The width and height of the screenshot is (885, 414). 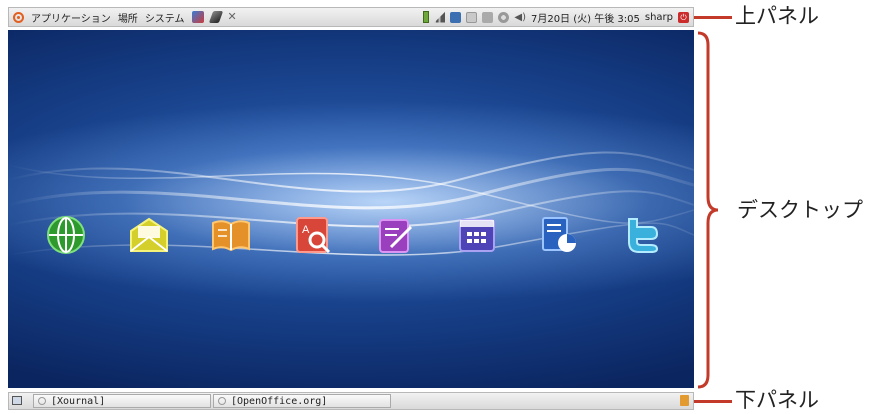 I want to click on input-method-icon, so click(x=472, y=17).